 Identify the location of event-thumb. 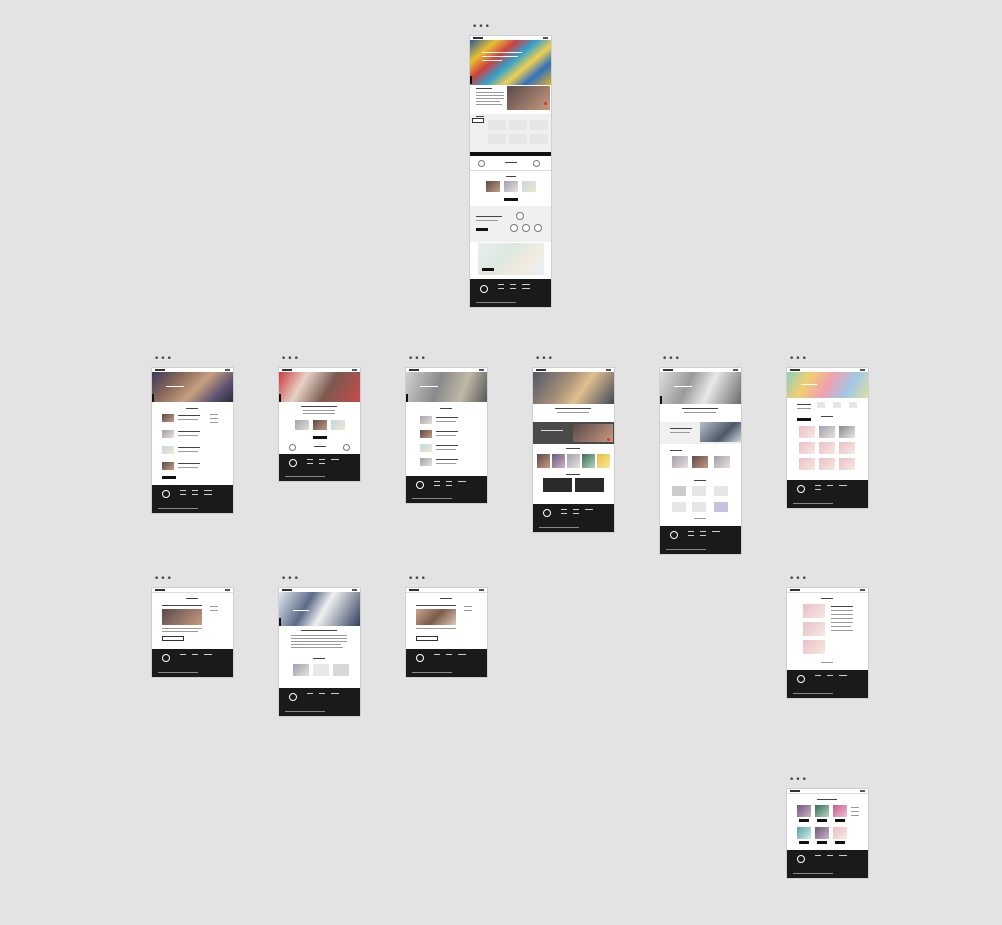
(302, 425).